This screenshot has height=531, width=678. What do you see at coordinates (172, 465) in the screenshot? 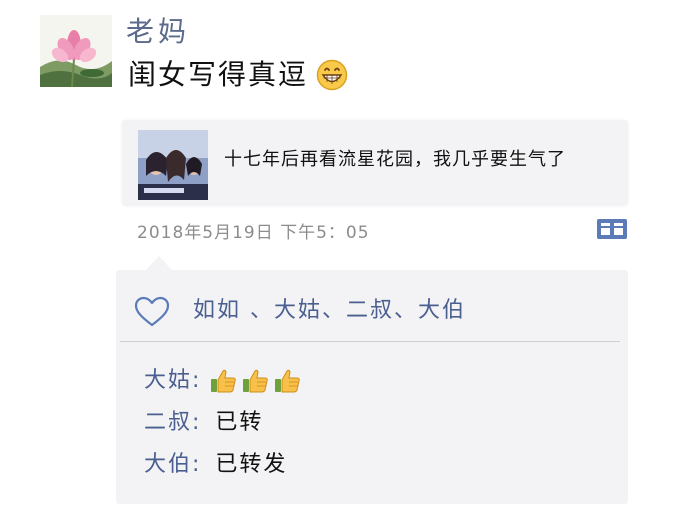
I see `comment-author: 大伯:` at bounding box center [172, 465].